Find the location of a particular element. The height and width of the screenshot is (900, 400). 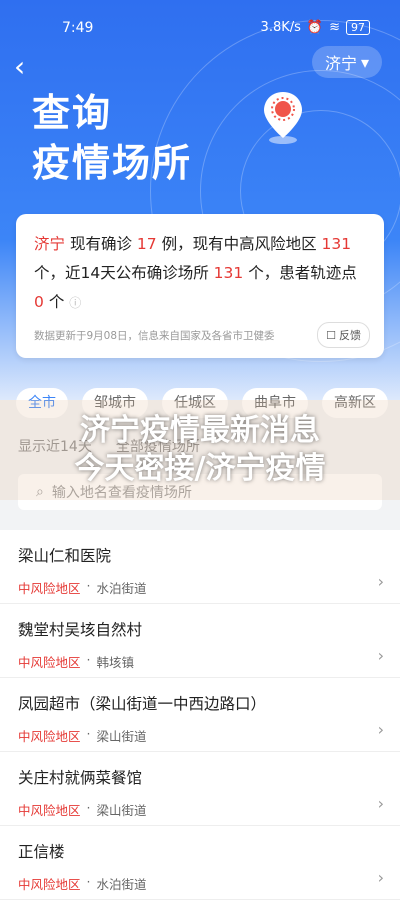

confirmed-count: 17 is located at coordinates (146, 244).